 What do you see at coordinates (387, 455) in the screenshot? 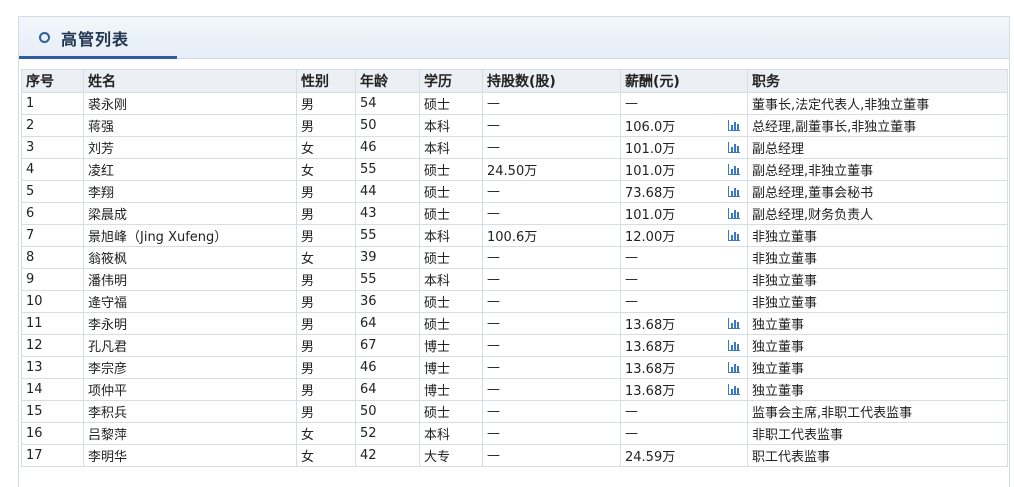
I see `cell-age: 42` at bounding box center [387, 455].